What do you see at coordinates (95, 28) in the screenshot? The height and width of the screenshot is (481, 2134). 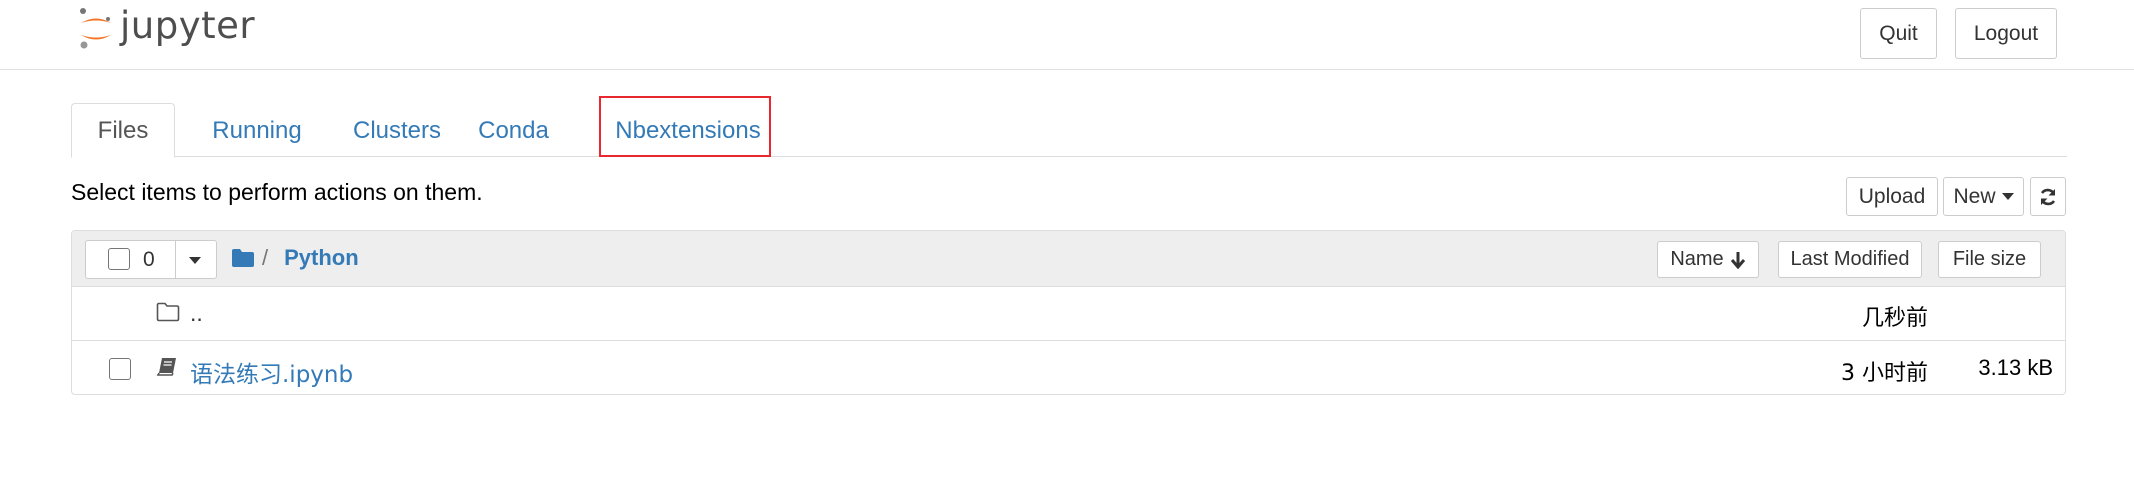 I see `jupyter-logo-icon` at bounding box center [95, 28].